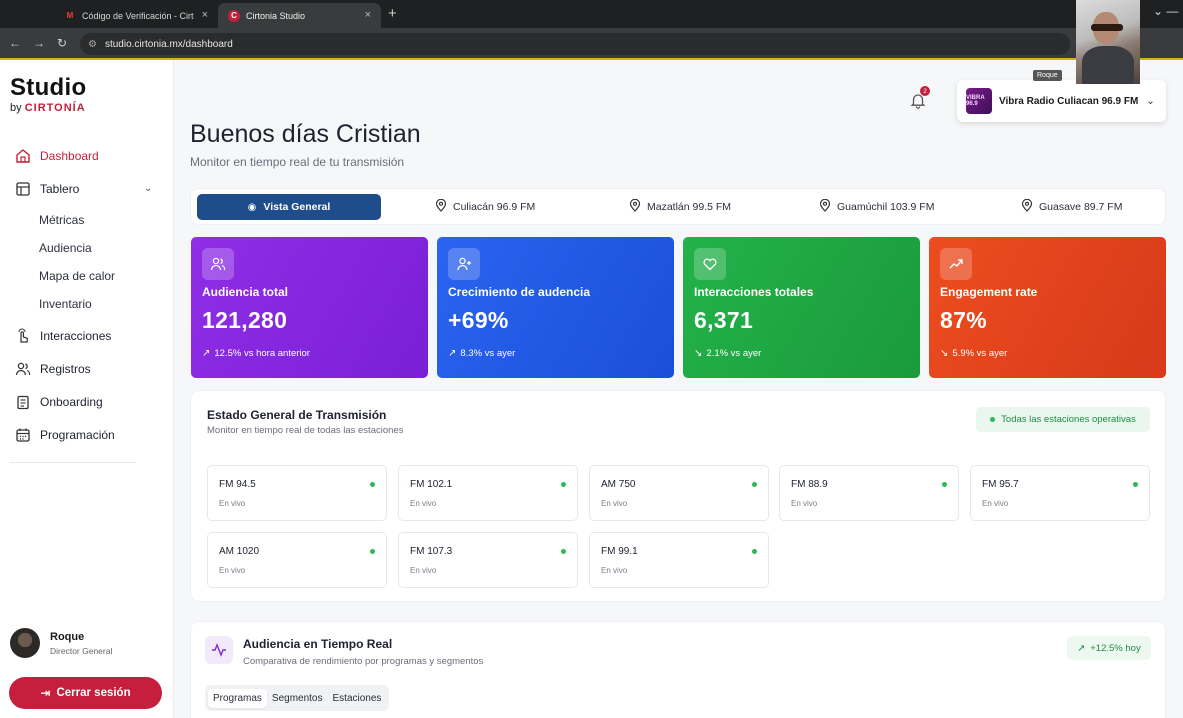 The height and width of the screenshot is (718, 1183). I want to click on eye-icon: ◉, so click(252, 207).